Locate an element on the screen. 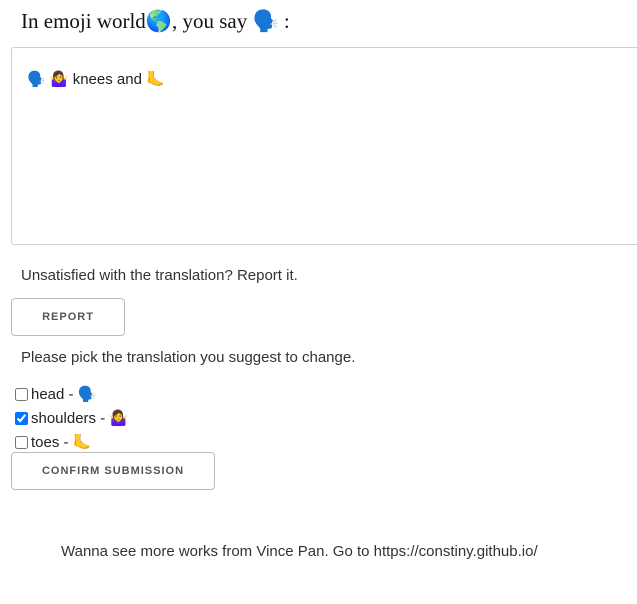 This screenshot has height=604, width=637. option-head-checkbox is located at coordinates (21, 394).